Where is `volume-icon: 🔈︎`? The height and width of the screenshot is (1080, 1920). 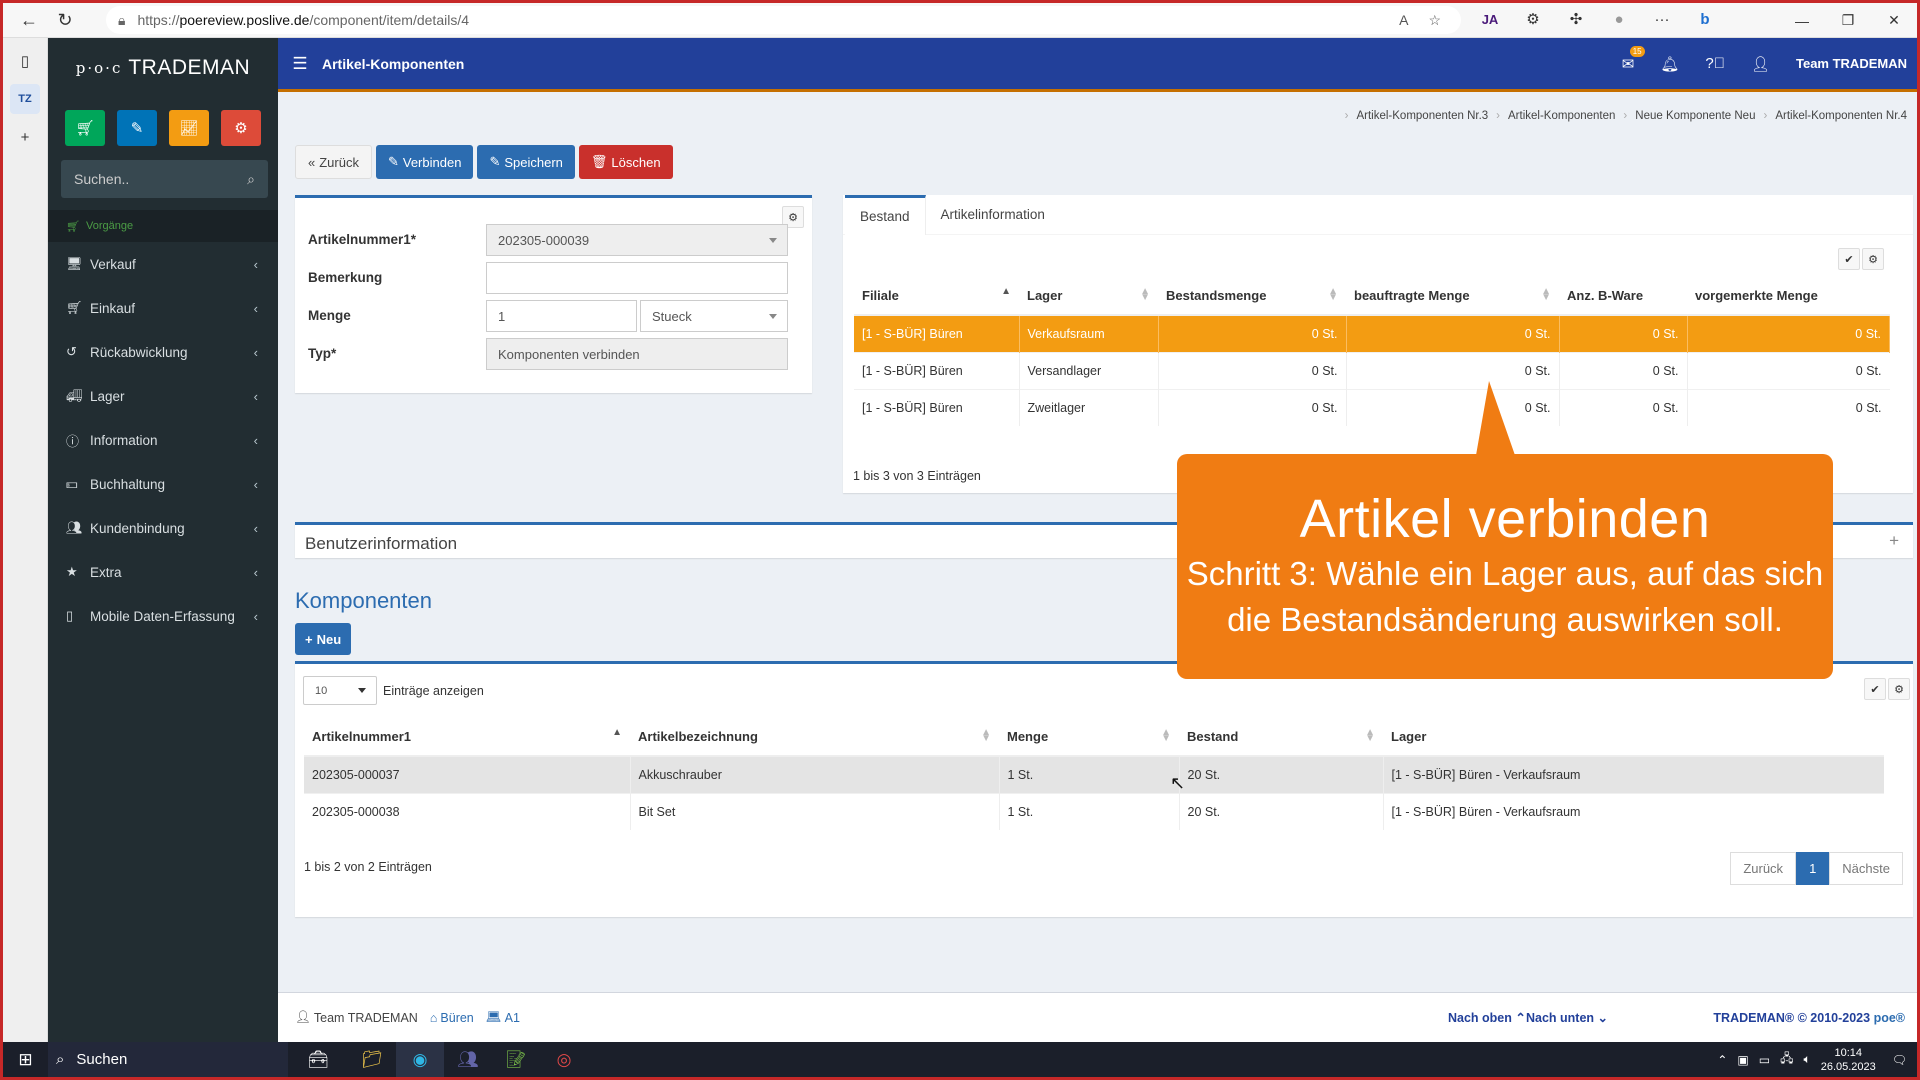 volume-icon: 🔈︎ is located at coordinates (1807, 1059).